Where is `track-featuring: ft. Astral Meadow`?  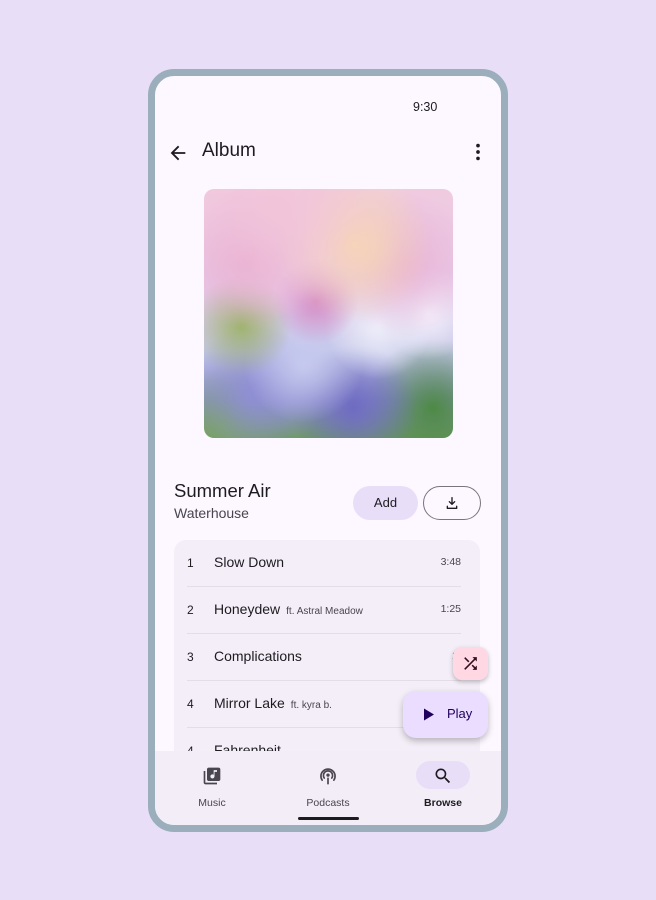 track-featuring: ft. Astral Meadow is located at coordinates (324, 611).